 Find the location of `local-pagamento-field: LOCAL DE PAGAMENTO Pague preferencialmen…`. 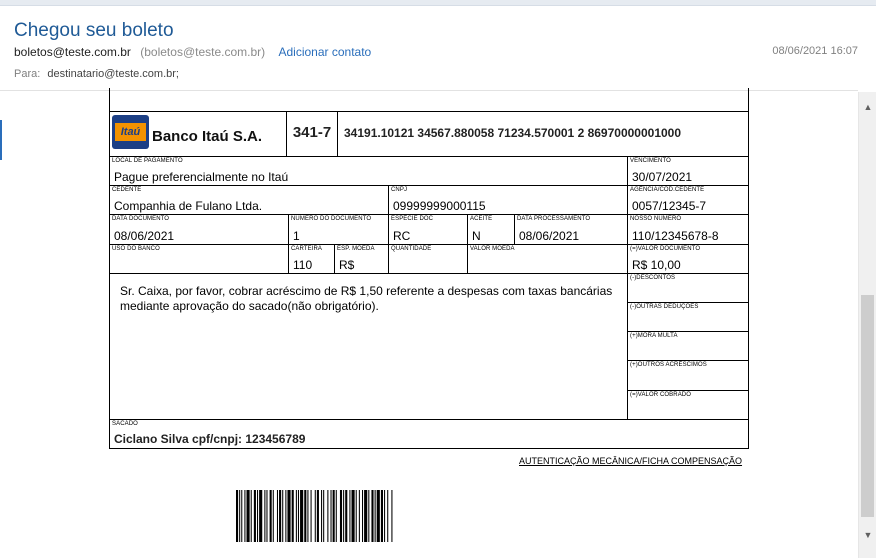

local-pagamento-field: LOCAL DE PAGAMENTO Pague preferencialmen… is located at coordinates (368, 171).